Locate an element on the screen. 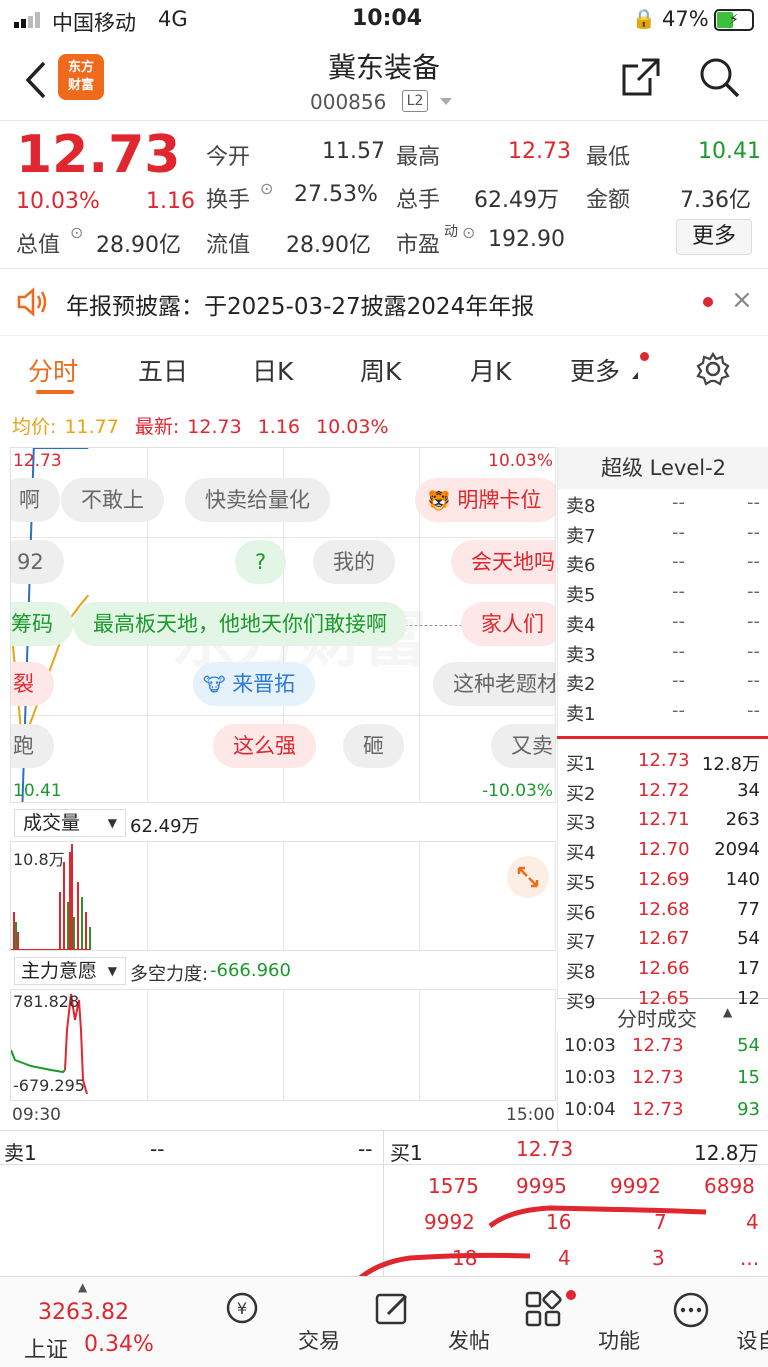 The width and height of the screenshot is (768, 1367). volume-bars is located at coordinates (51, 897).